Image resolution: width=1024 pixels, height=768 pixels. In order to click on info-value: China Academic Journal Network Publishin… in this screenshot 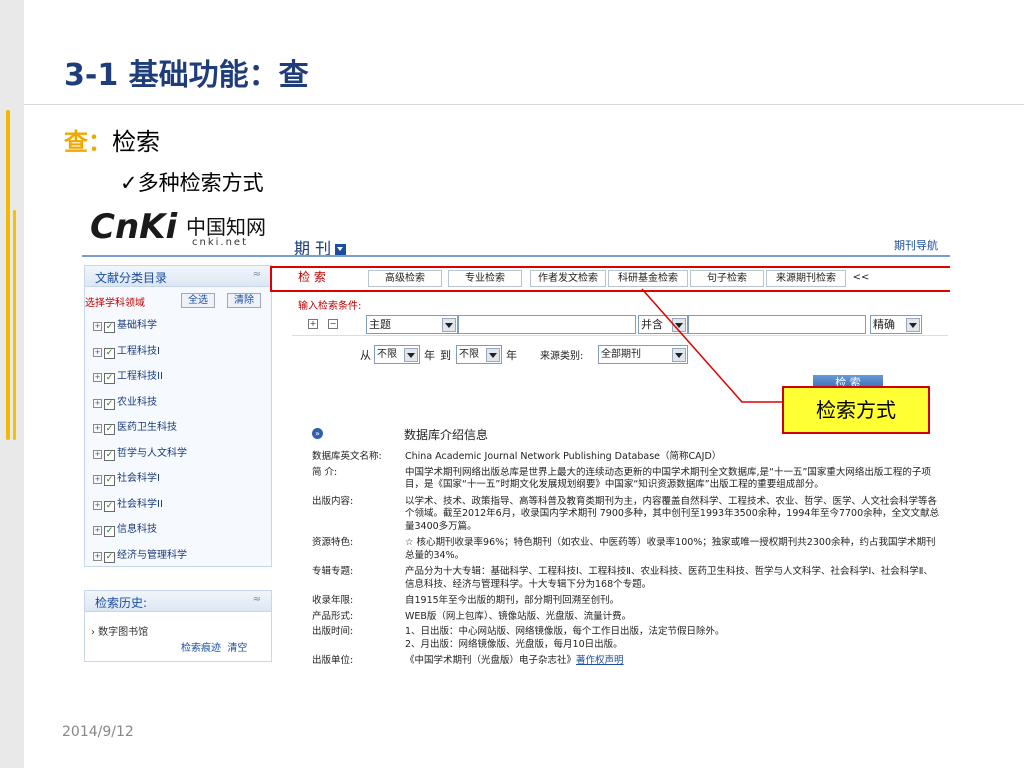, I will do `click(563, 456)`.